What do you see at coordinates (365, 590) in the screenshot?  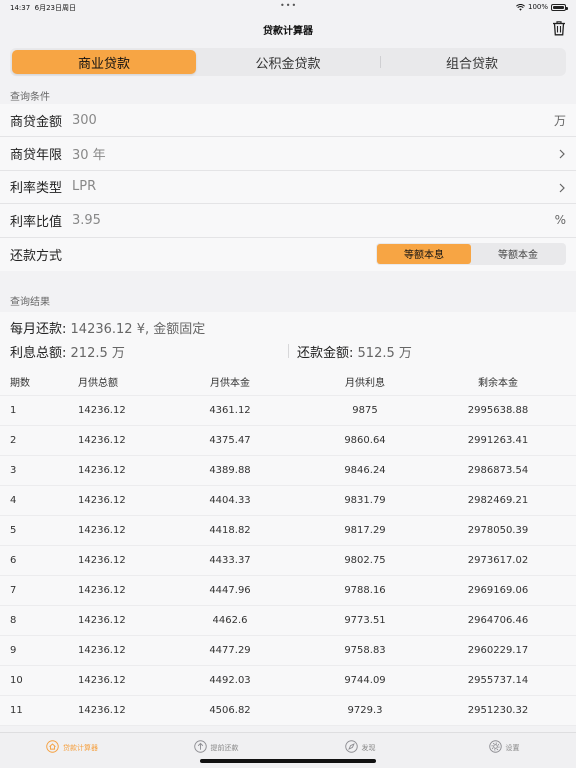 I see `cell-monthly-interest: 9788.16` at bounding box center [365, 590].